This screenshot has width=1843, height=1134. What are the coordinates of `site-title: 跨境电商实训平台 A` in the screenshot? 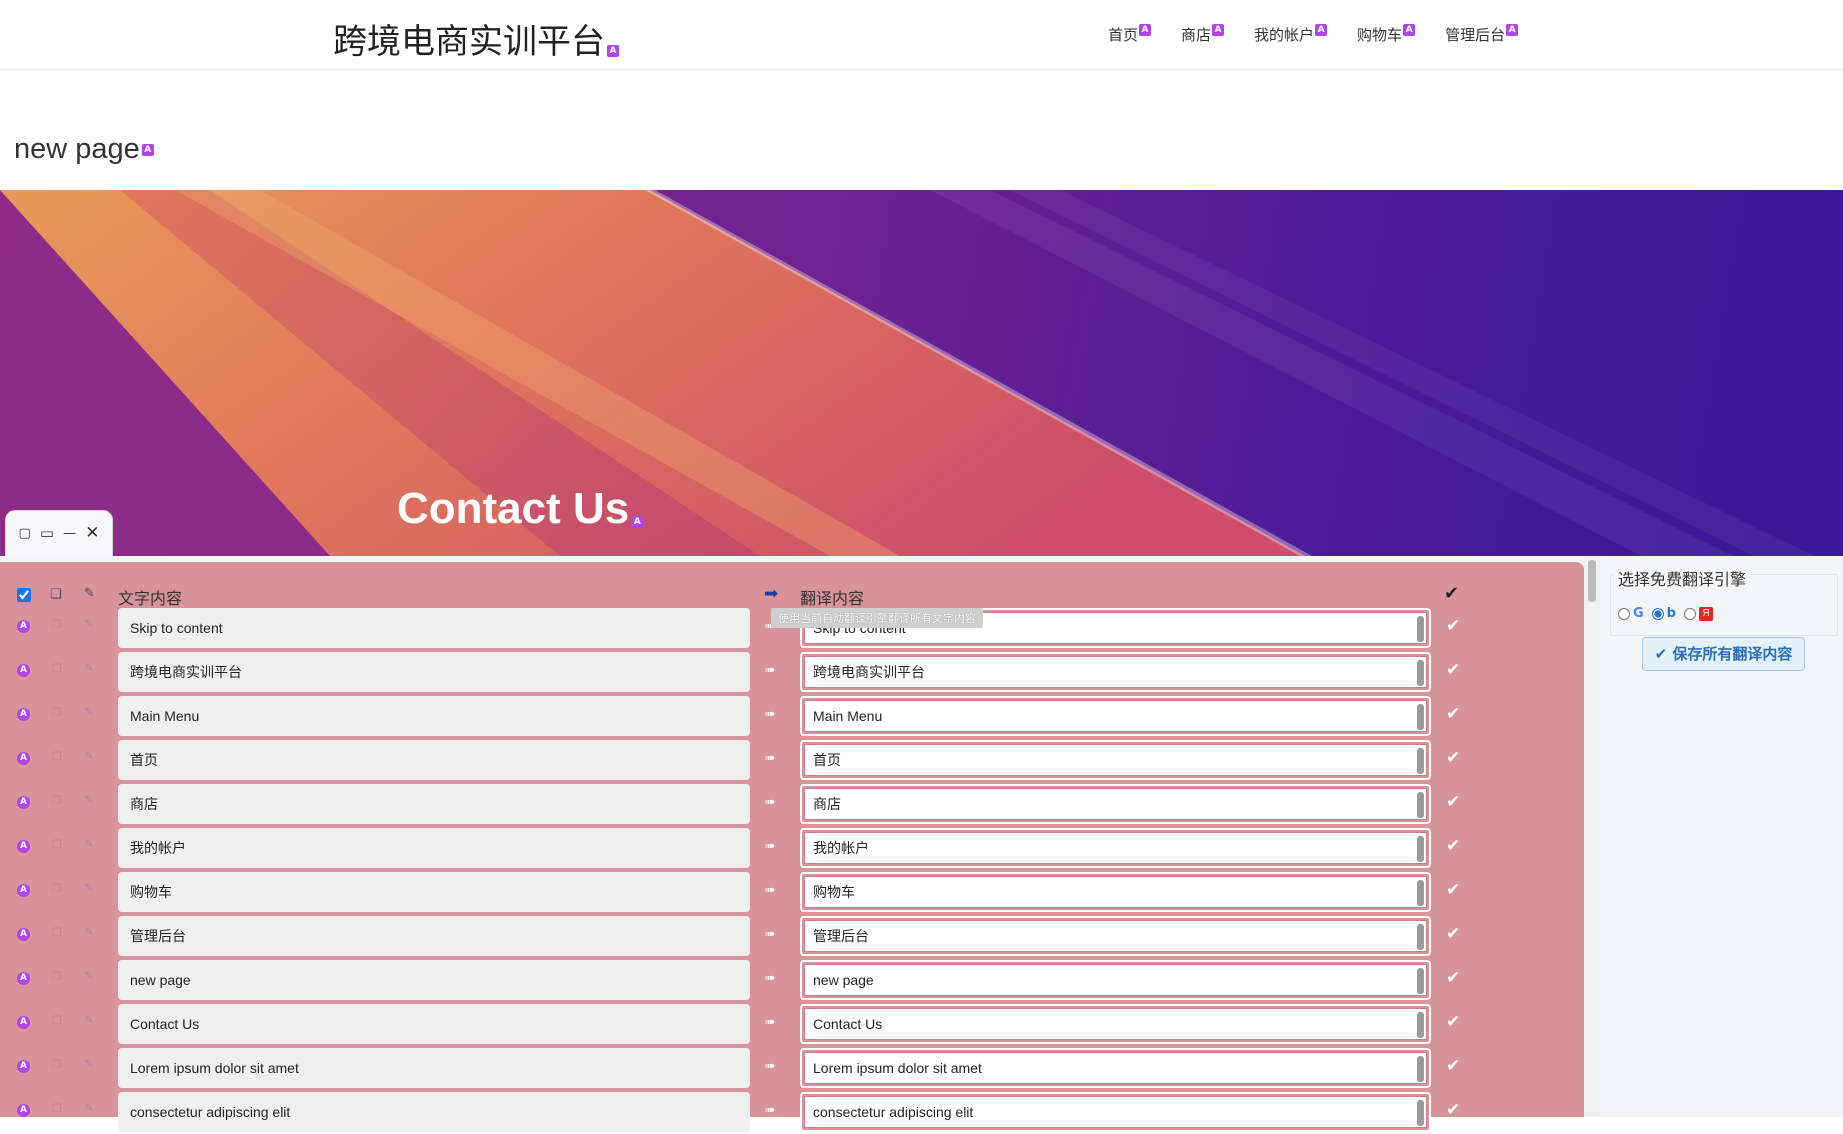 It's located at (476, 38).